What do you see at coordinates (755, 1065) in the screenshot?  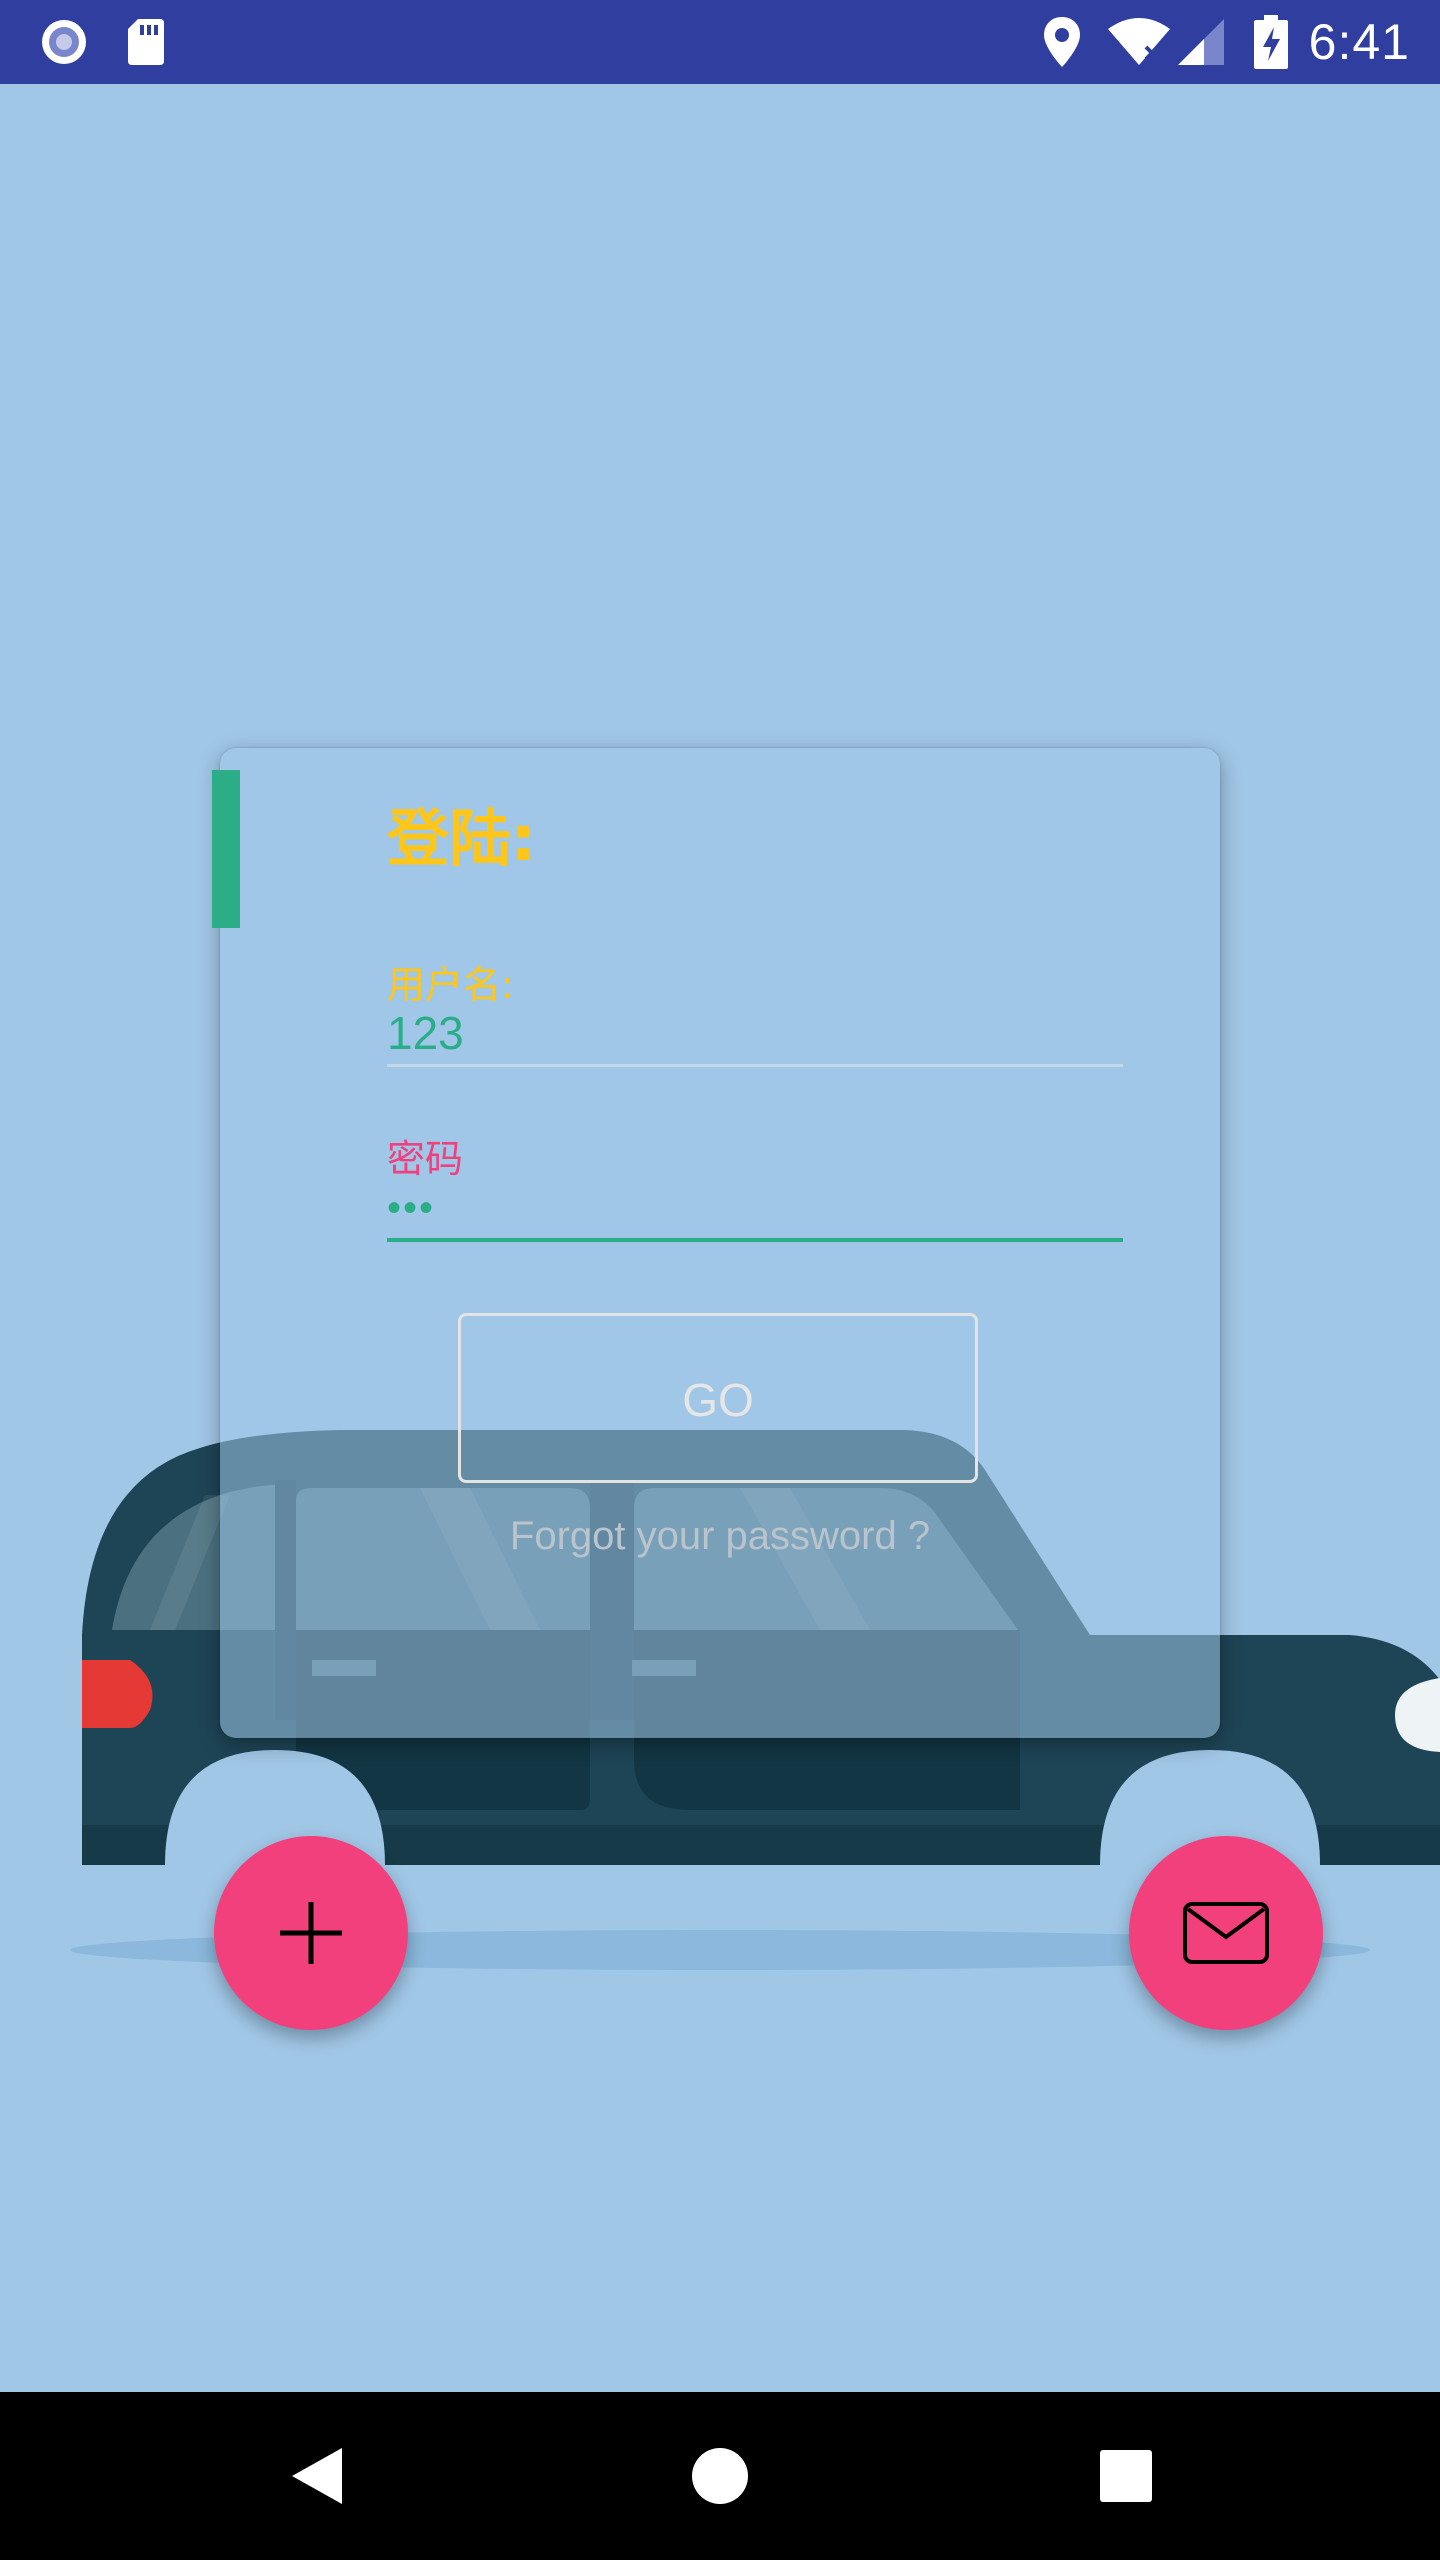 I see `username-underline` at bounding box center [755, 1065].